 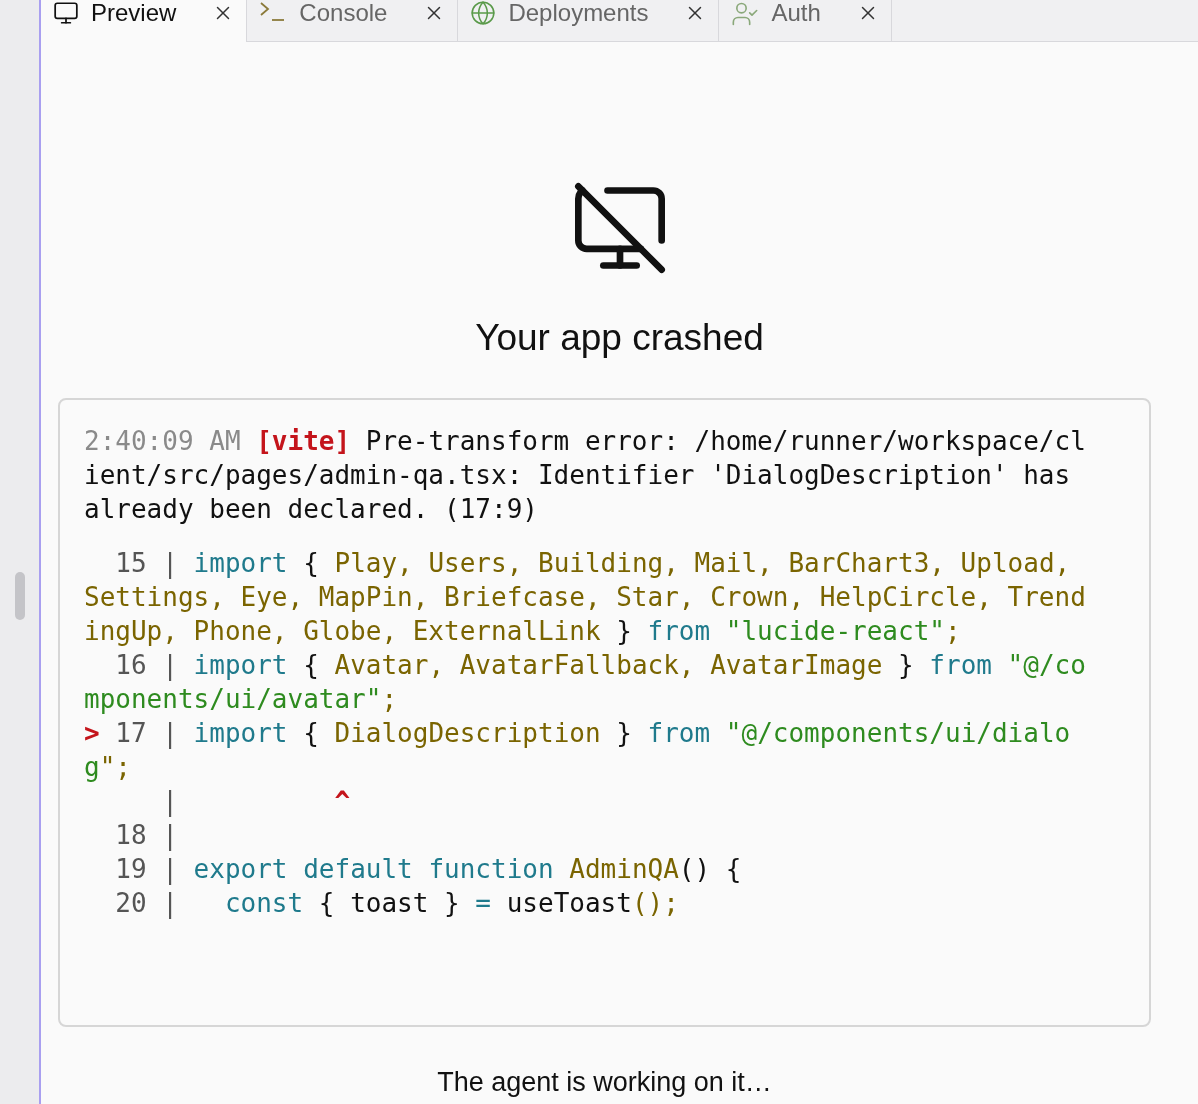 I want to click on tab: Preview, so click(x=144, y=21).